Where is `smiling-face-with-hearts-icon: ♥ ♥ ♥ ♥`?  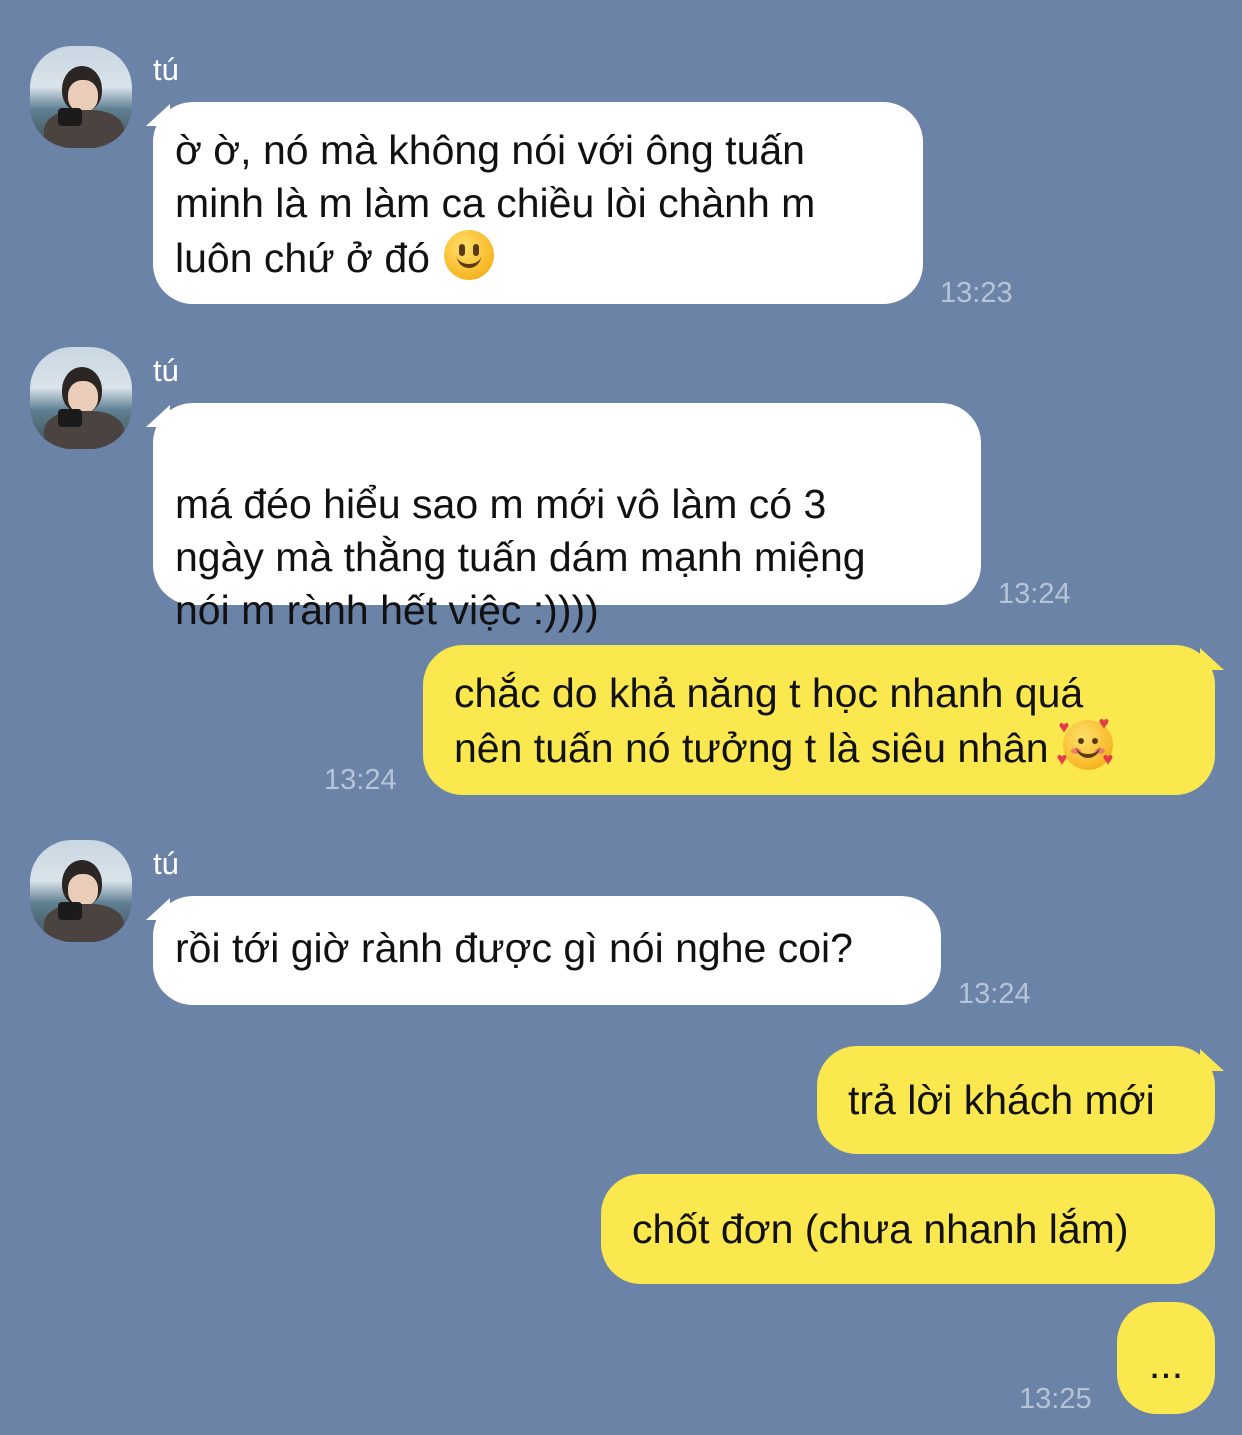 smiling-face-with-hearts-icon: ♥ ♥ ♥ ♥ is located at coordinates (1085, 741).